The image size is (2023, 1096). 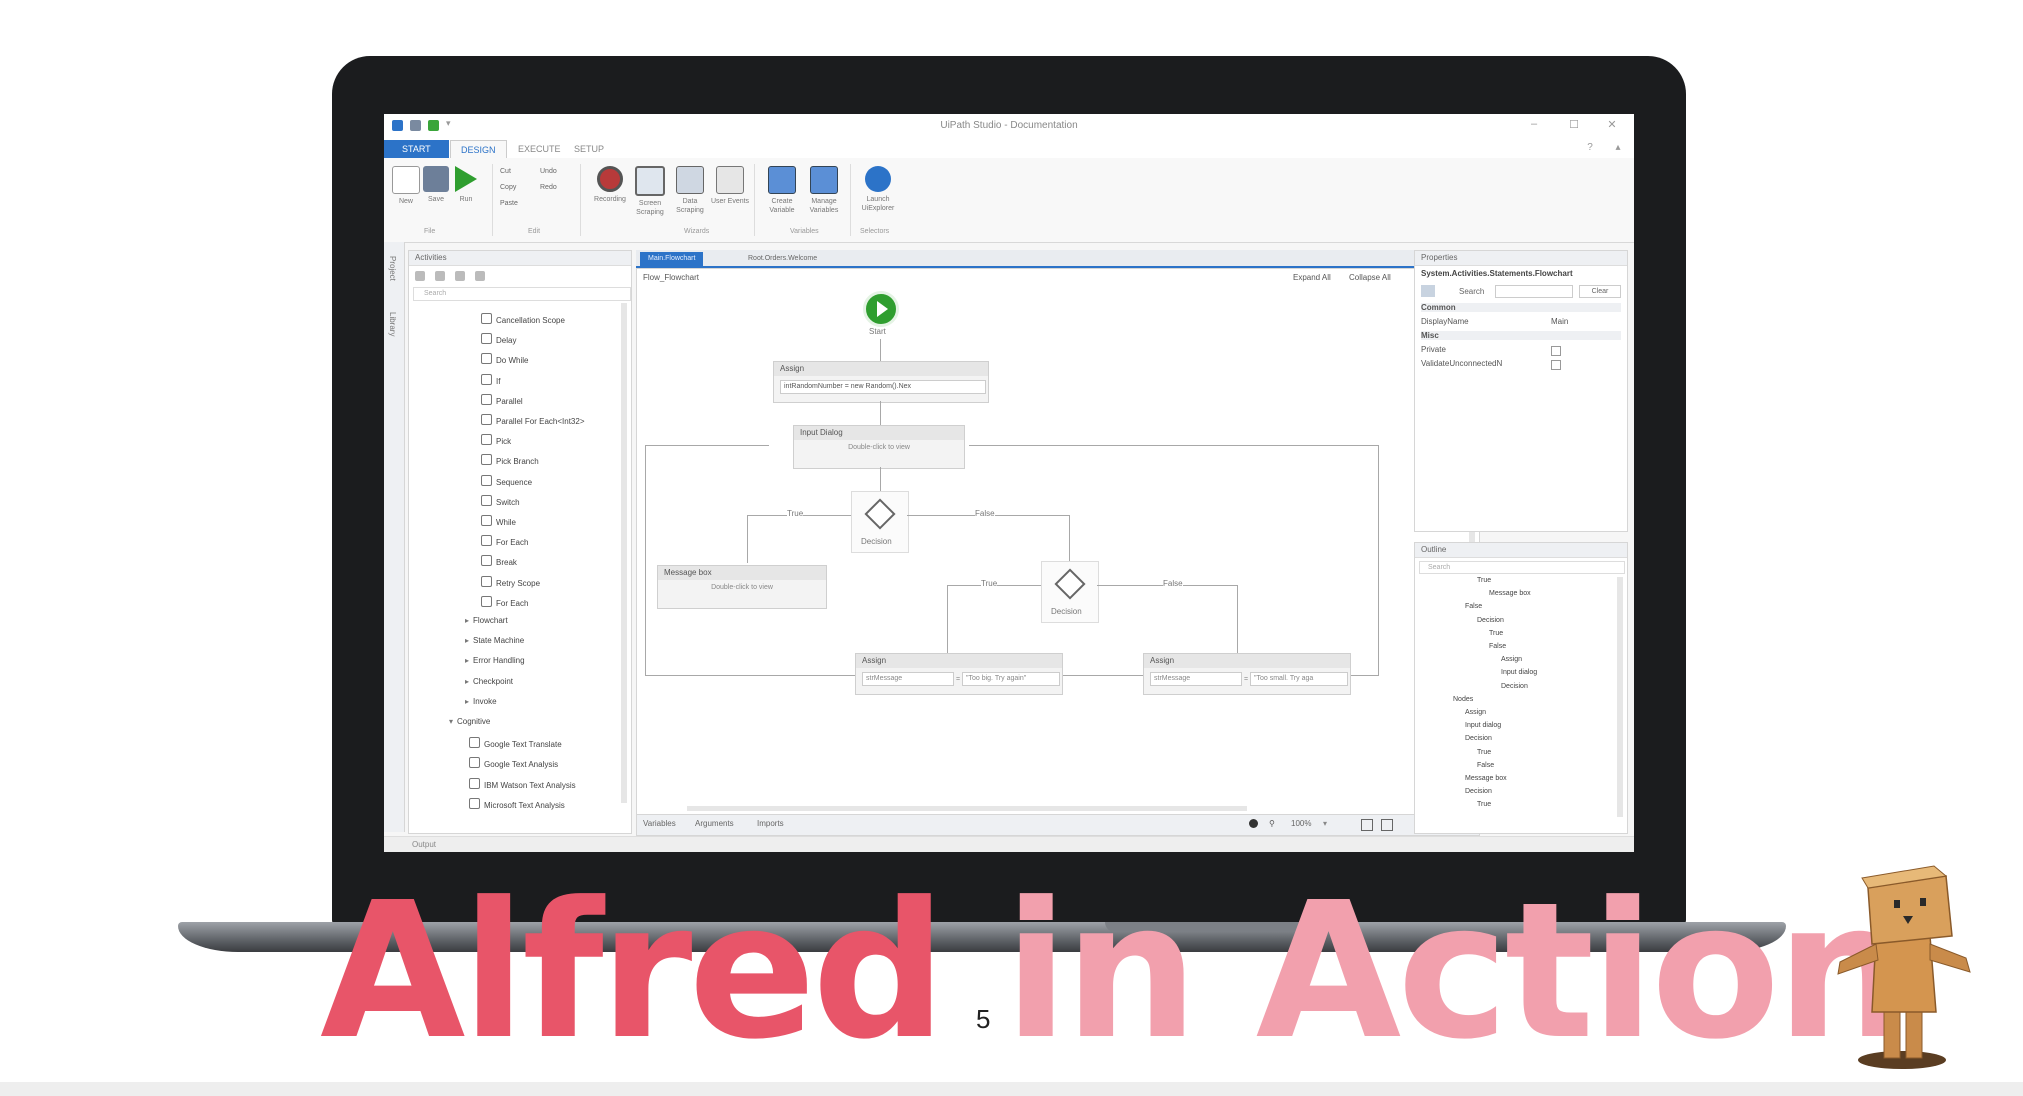 I want to click on breadcrumb: Flow_Flowchart, so click(x=671, y=277).